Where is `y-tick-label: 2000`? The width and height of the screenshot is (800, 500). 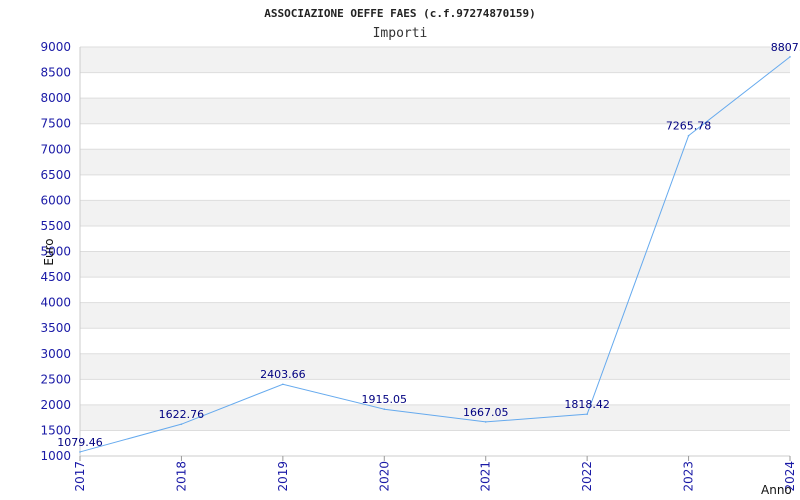 y-tick-label: 2000 is located at coordinates (55, 405).